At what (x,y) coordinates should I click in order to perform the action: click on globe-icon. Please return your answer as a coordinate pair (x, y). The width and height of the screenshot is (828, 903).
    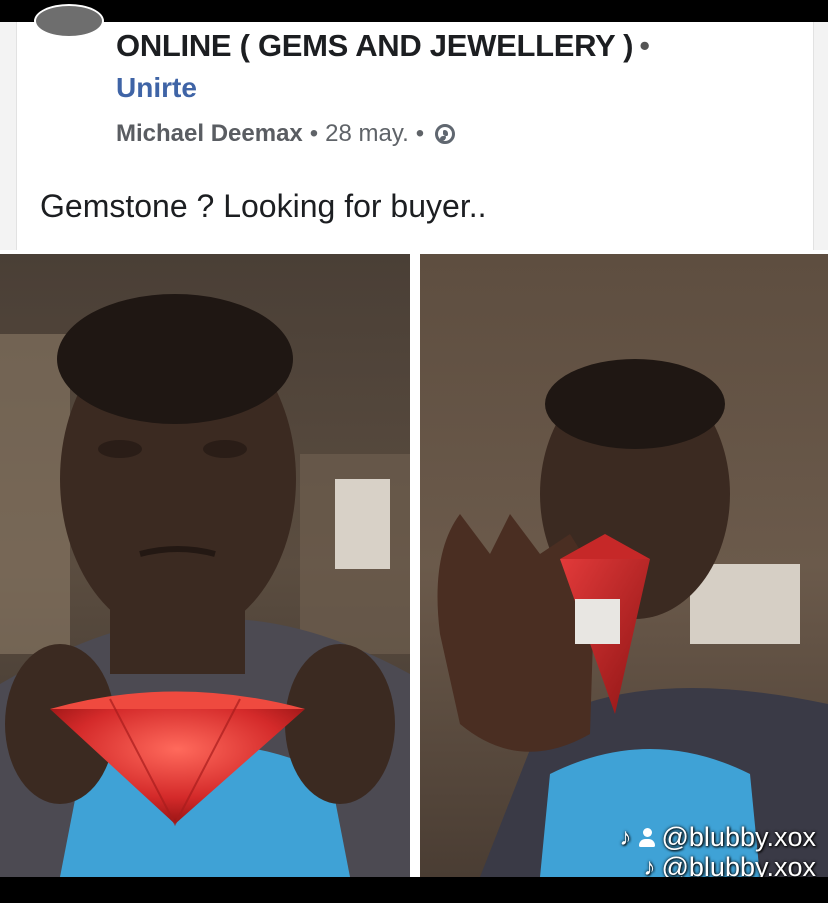
    Looking at the image, I should click on (445, 134).